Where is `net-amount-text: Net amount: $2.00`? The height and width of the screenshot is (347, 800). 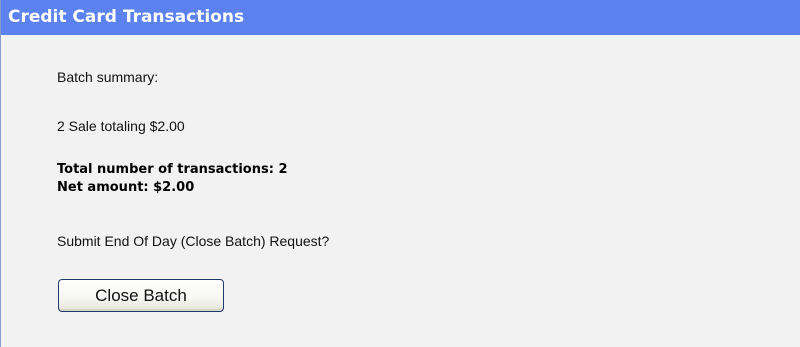
net-amount-text: Net amount: $2.00 is located at coordinates (126, 187).